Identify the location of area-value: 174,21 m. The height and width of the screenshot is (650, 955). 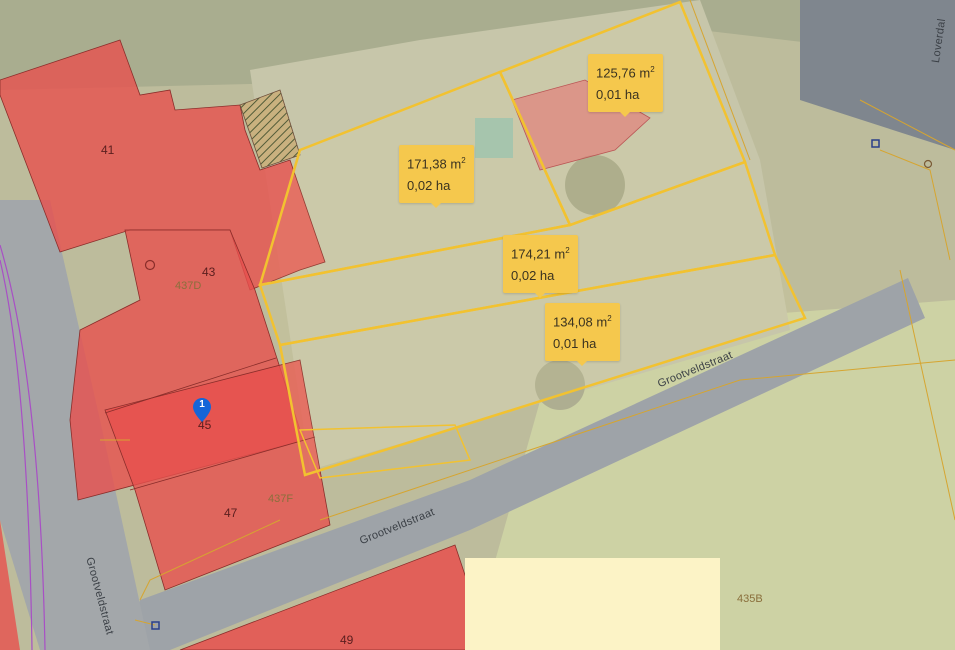
(538, 254).